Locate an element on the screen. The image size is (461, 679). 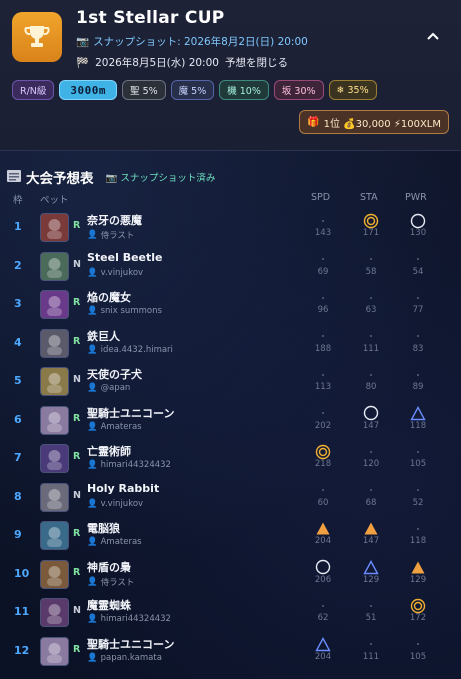
table-row: 7 R 亡霊術師 👤 himari44324432 218 120 105 is located at coordinates (230, 460).